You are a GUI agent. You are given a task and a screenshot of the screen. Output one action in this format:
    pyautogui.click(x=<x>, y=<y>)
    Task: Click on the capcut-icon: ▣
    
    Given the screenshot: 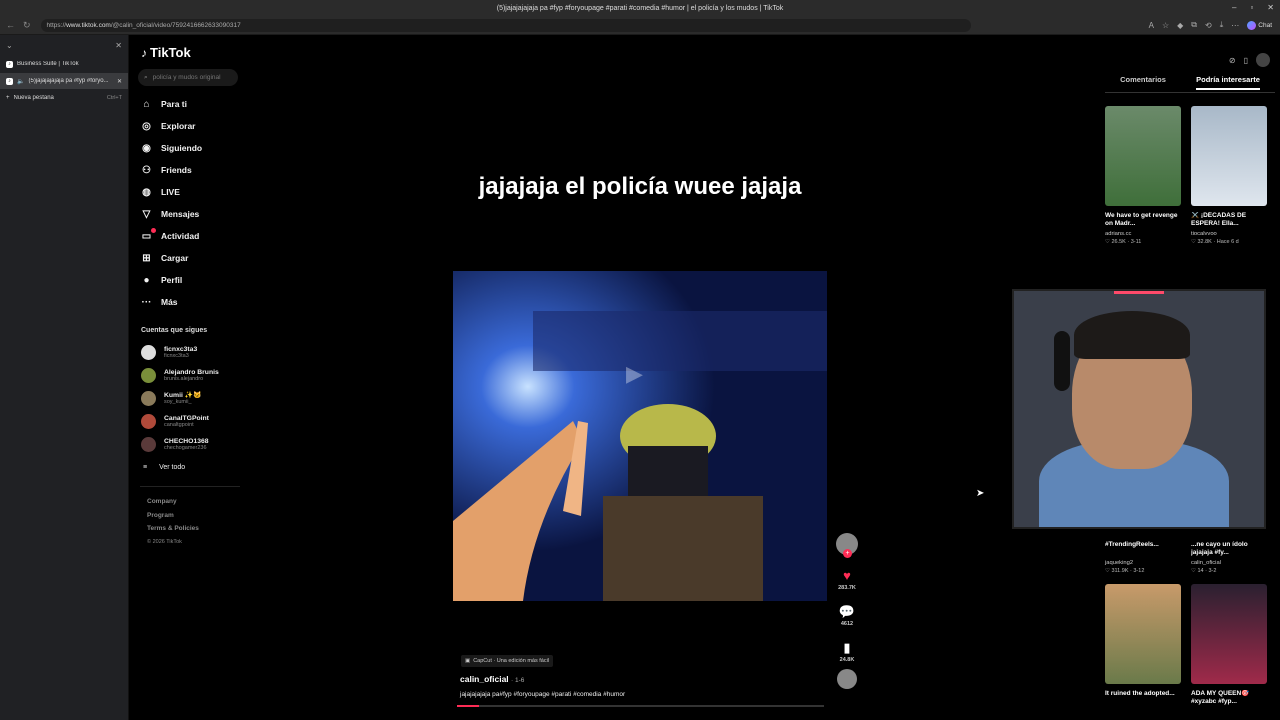 What is the action you would take?
    pyautogui.click(x=468, y=661)
    